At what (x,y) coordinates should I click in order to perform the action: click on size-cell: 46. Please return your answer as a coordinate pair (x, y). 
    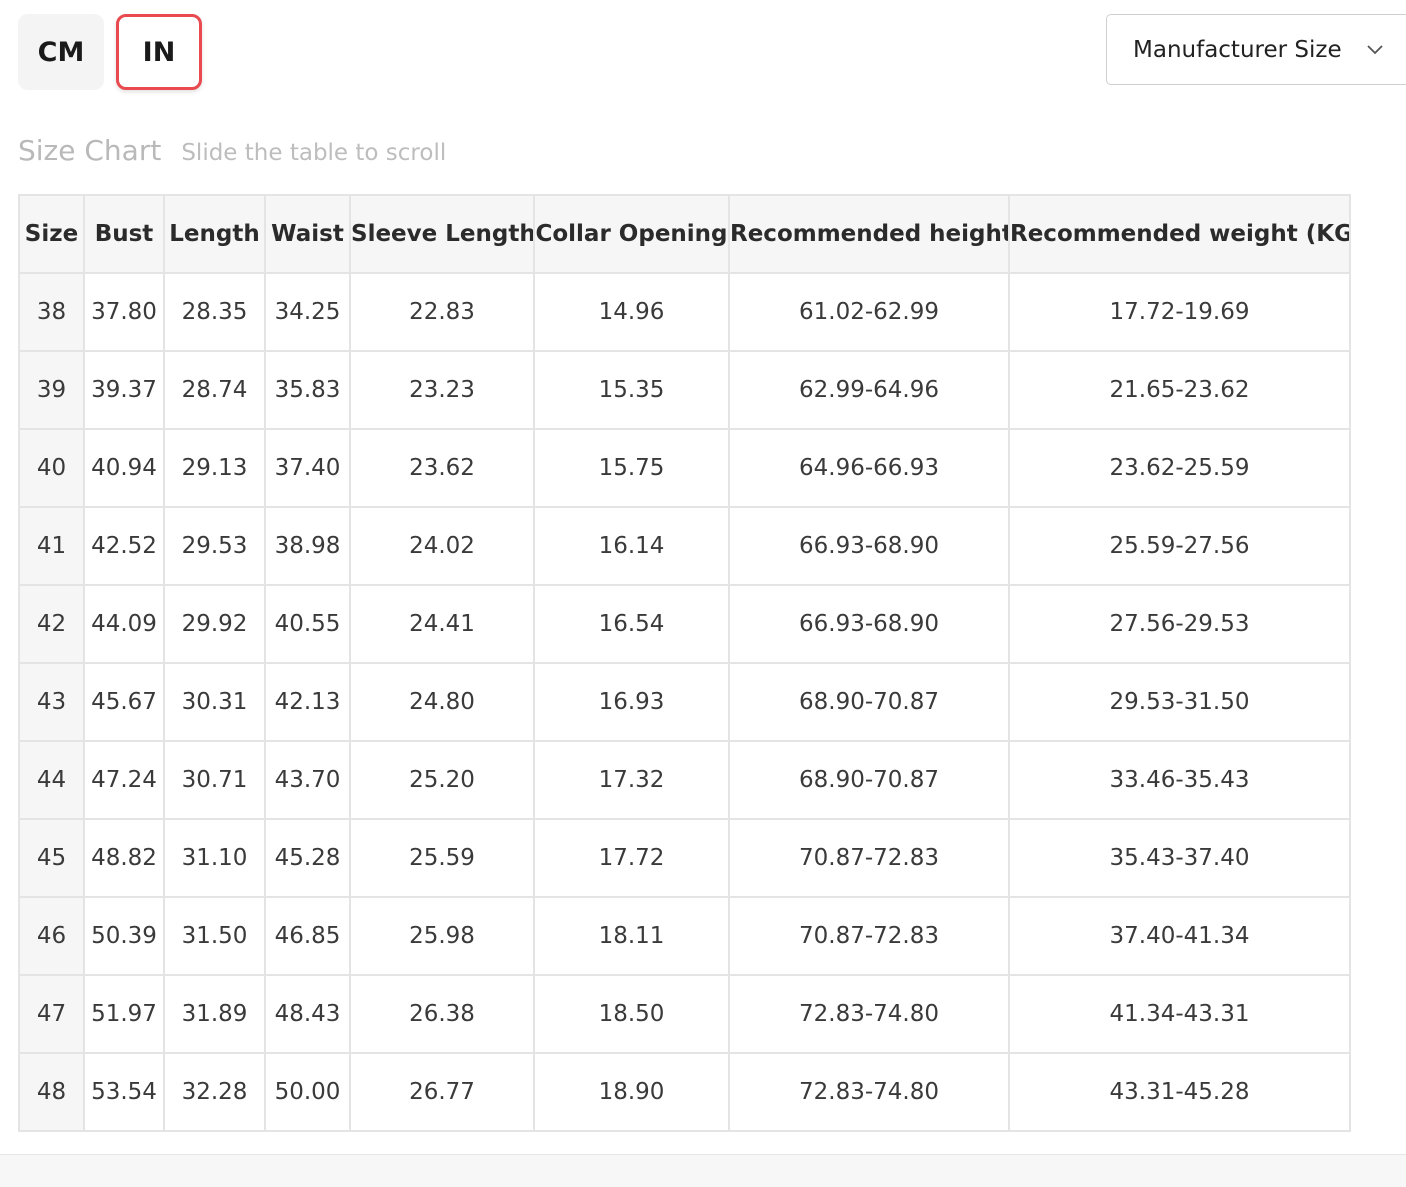
    Looking at the image, I should click on (51, 936).